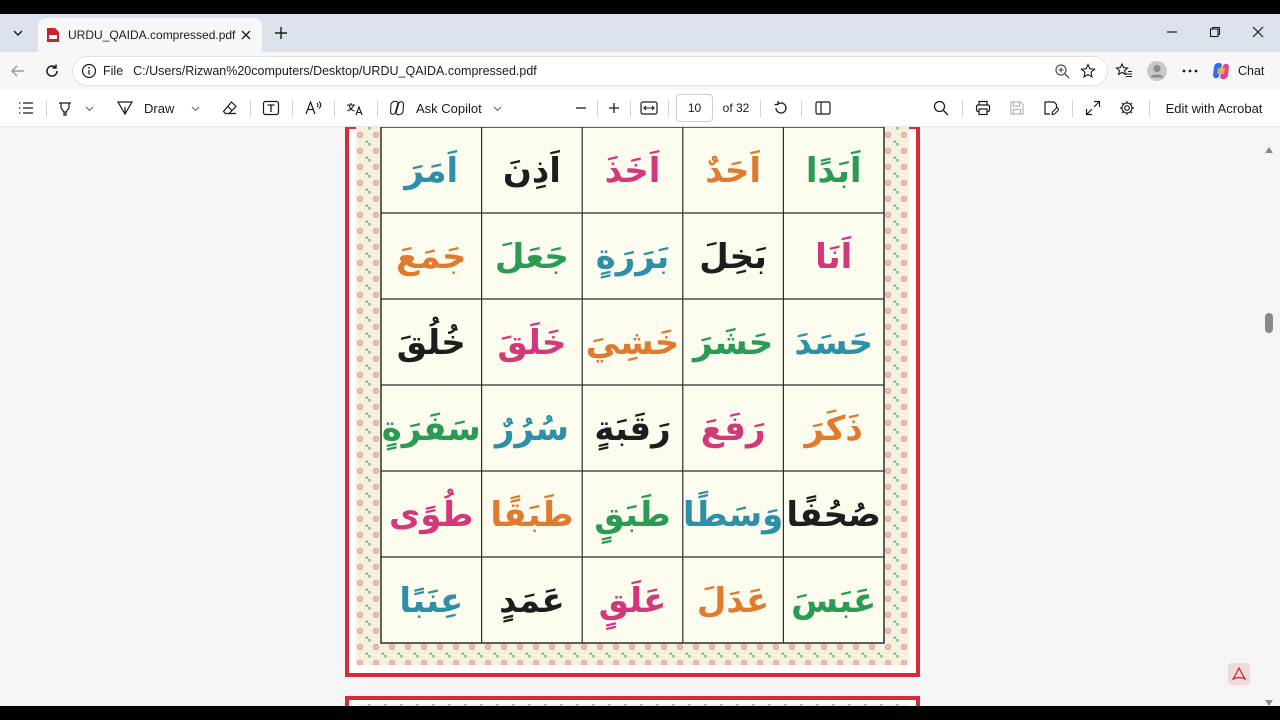  Describe the element at coordinates (1269, 703) in the screenshot. I see `scroll-down-arrow-icon` at that location.